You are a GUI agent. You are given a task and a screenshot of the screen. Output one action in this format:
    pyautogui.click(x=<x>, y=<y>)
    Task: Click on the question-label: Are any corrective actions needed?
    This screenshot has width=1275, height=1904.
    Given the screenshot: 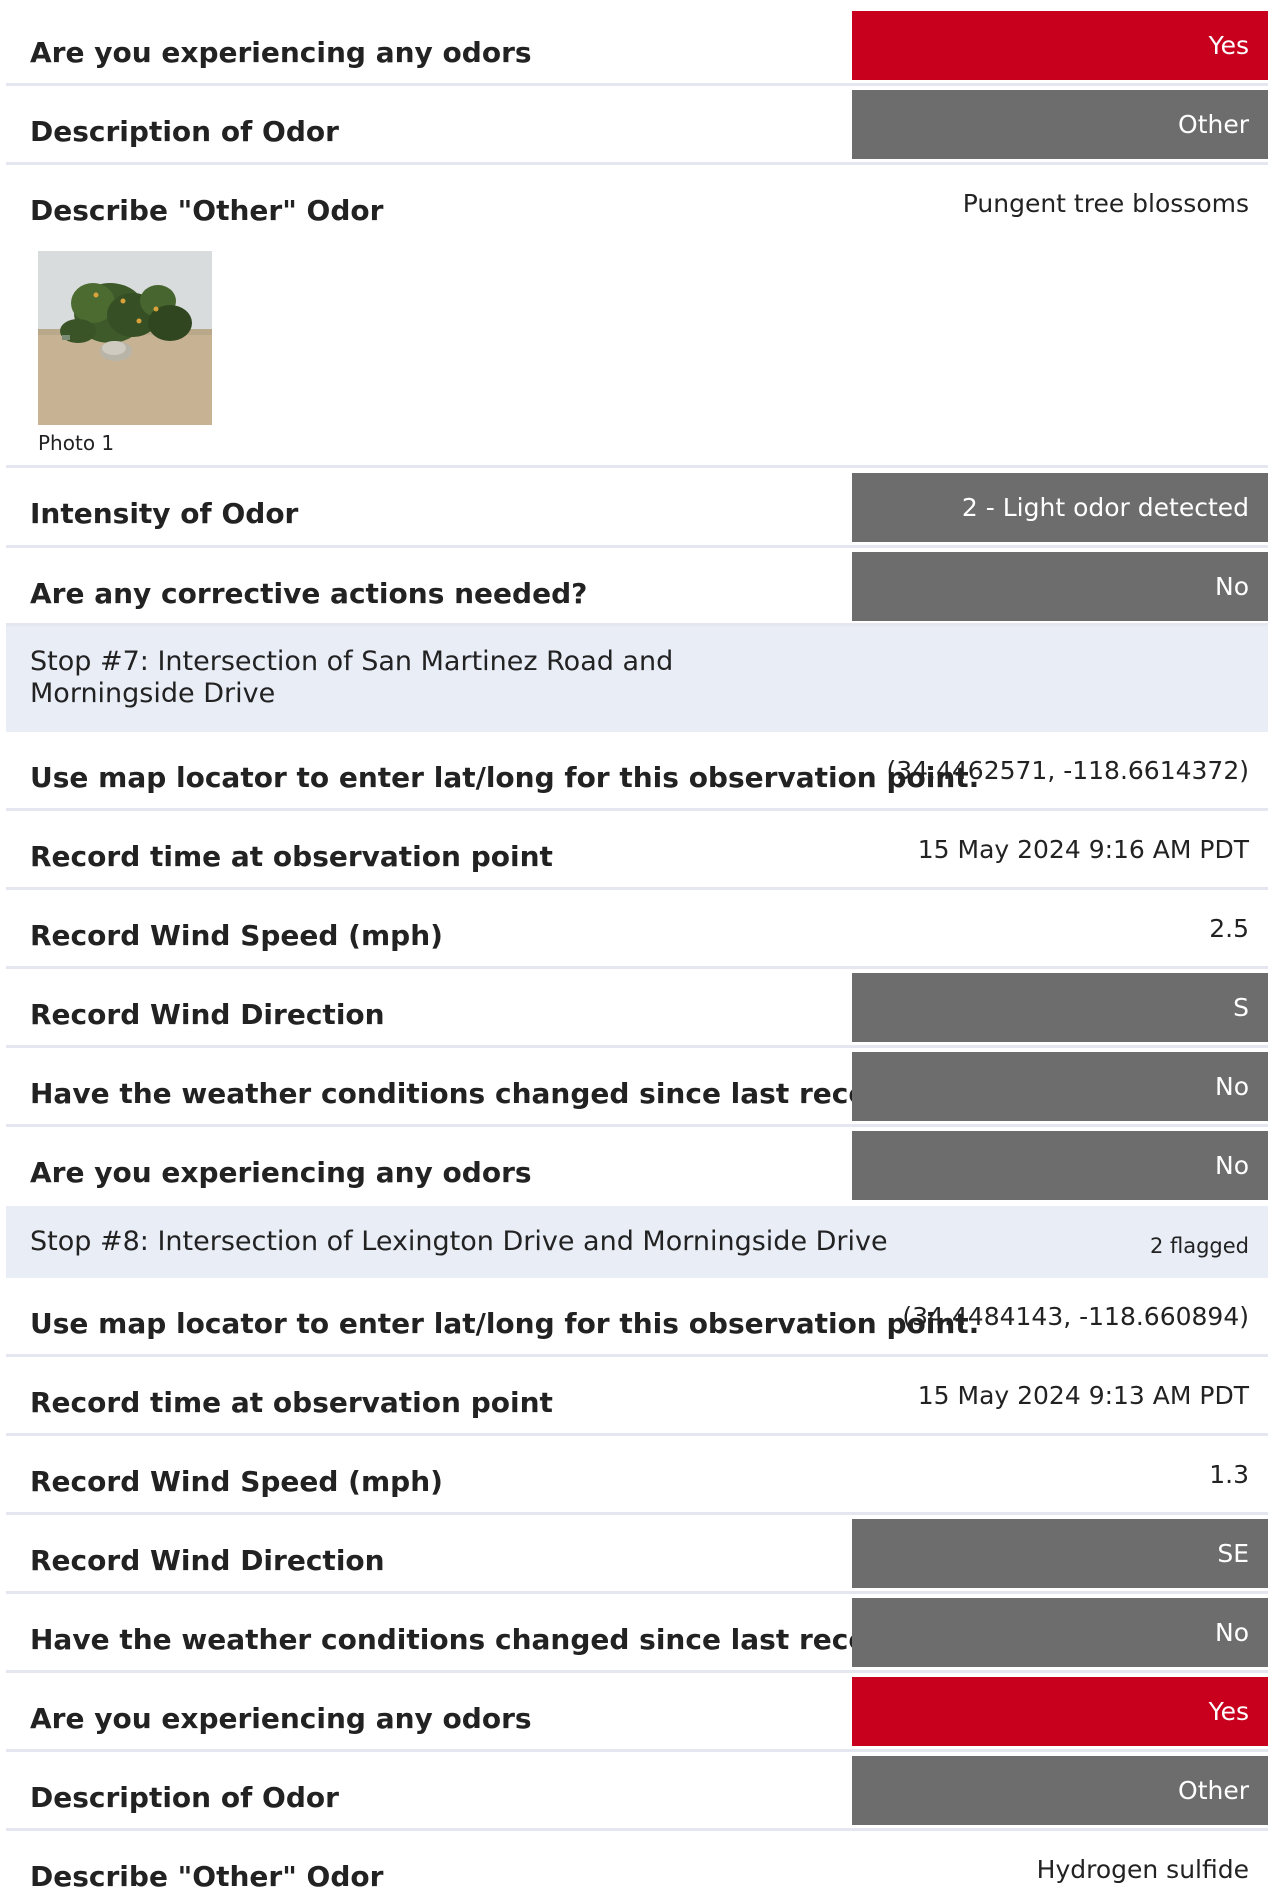 What is the action you would take?
    pyautogui.click(x=309, y=593)
    